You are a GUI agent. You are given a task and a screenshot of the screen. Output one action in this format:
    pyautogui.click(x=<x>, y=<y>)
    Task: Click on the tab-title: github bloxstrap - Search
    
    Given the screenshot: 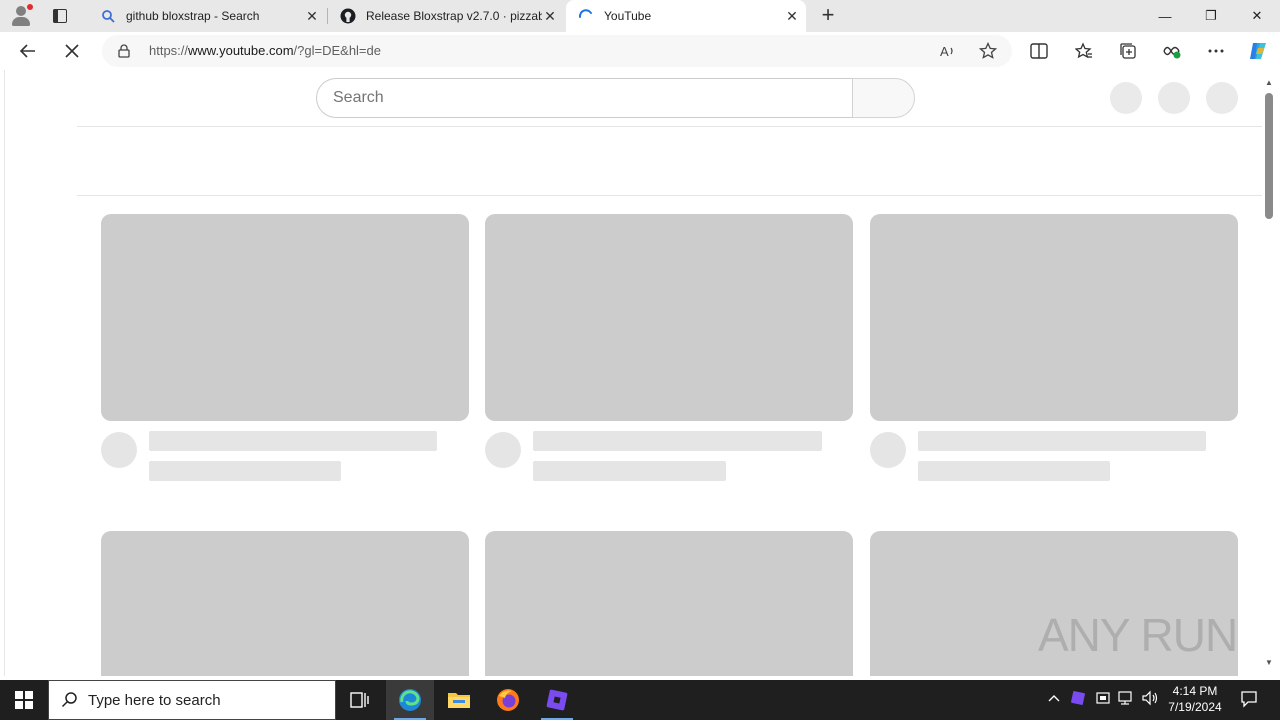 What is the action you would take?
    pyautogui.click(x=193, y=16)
    